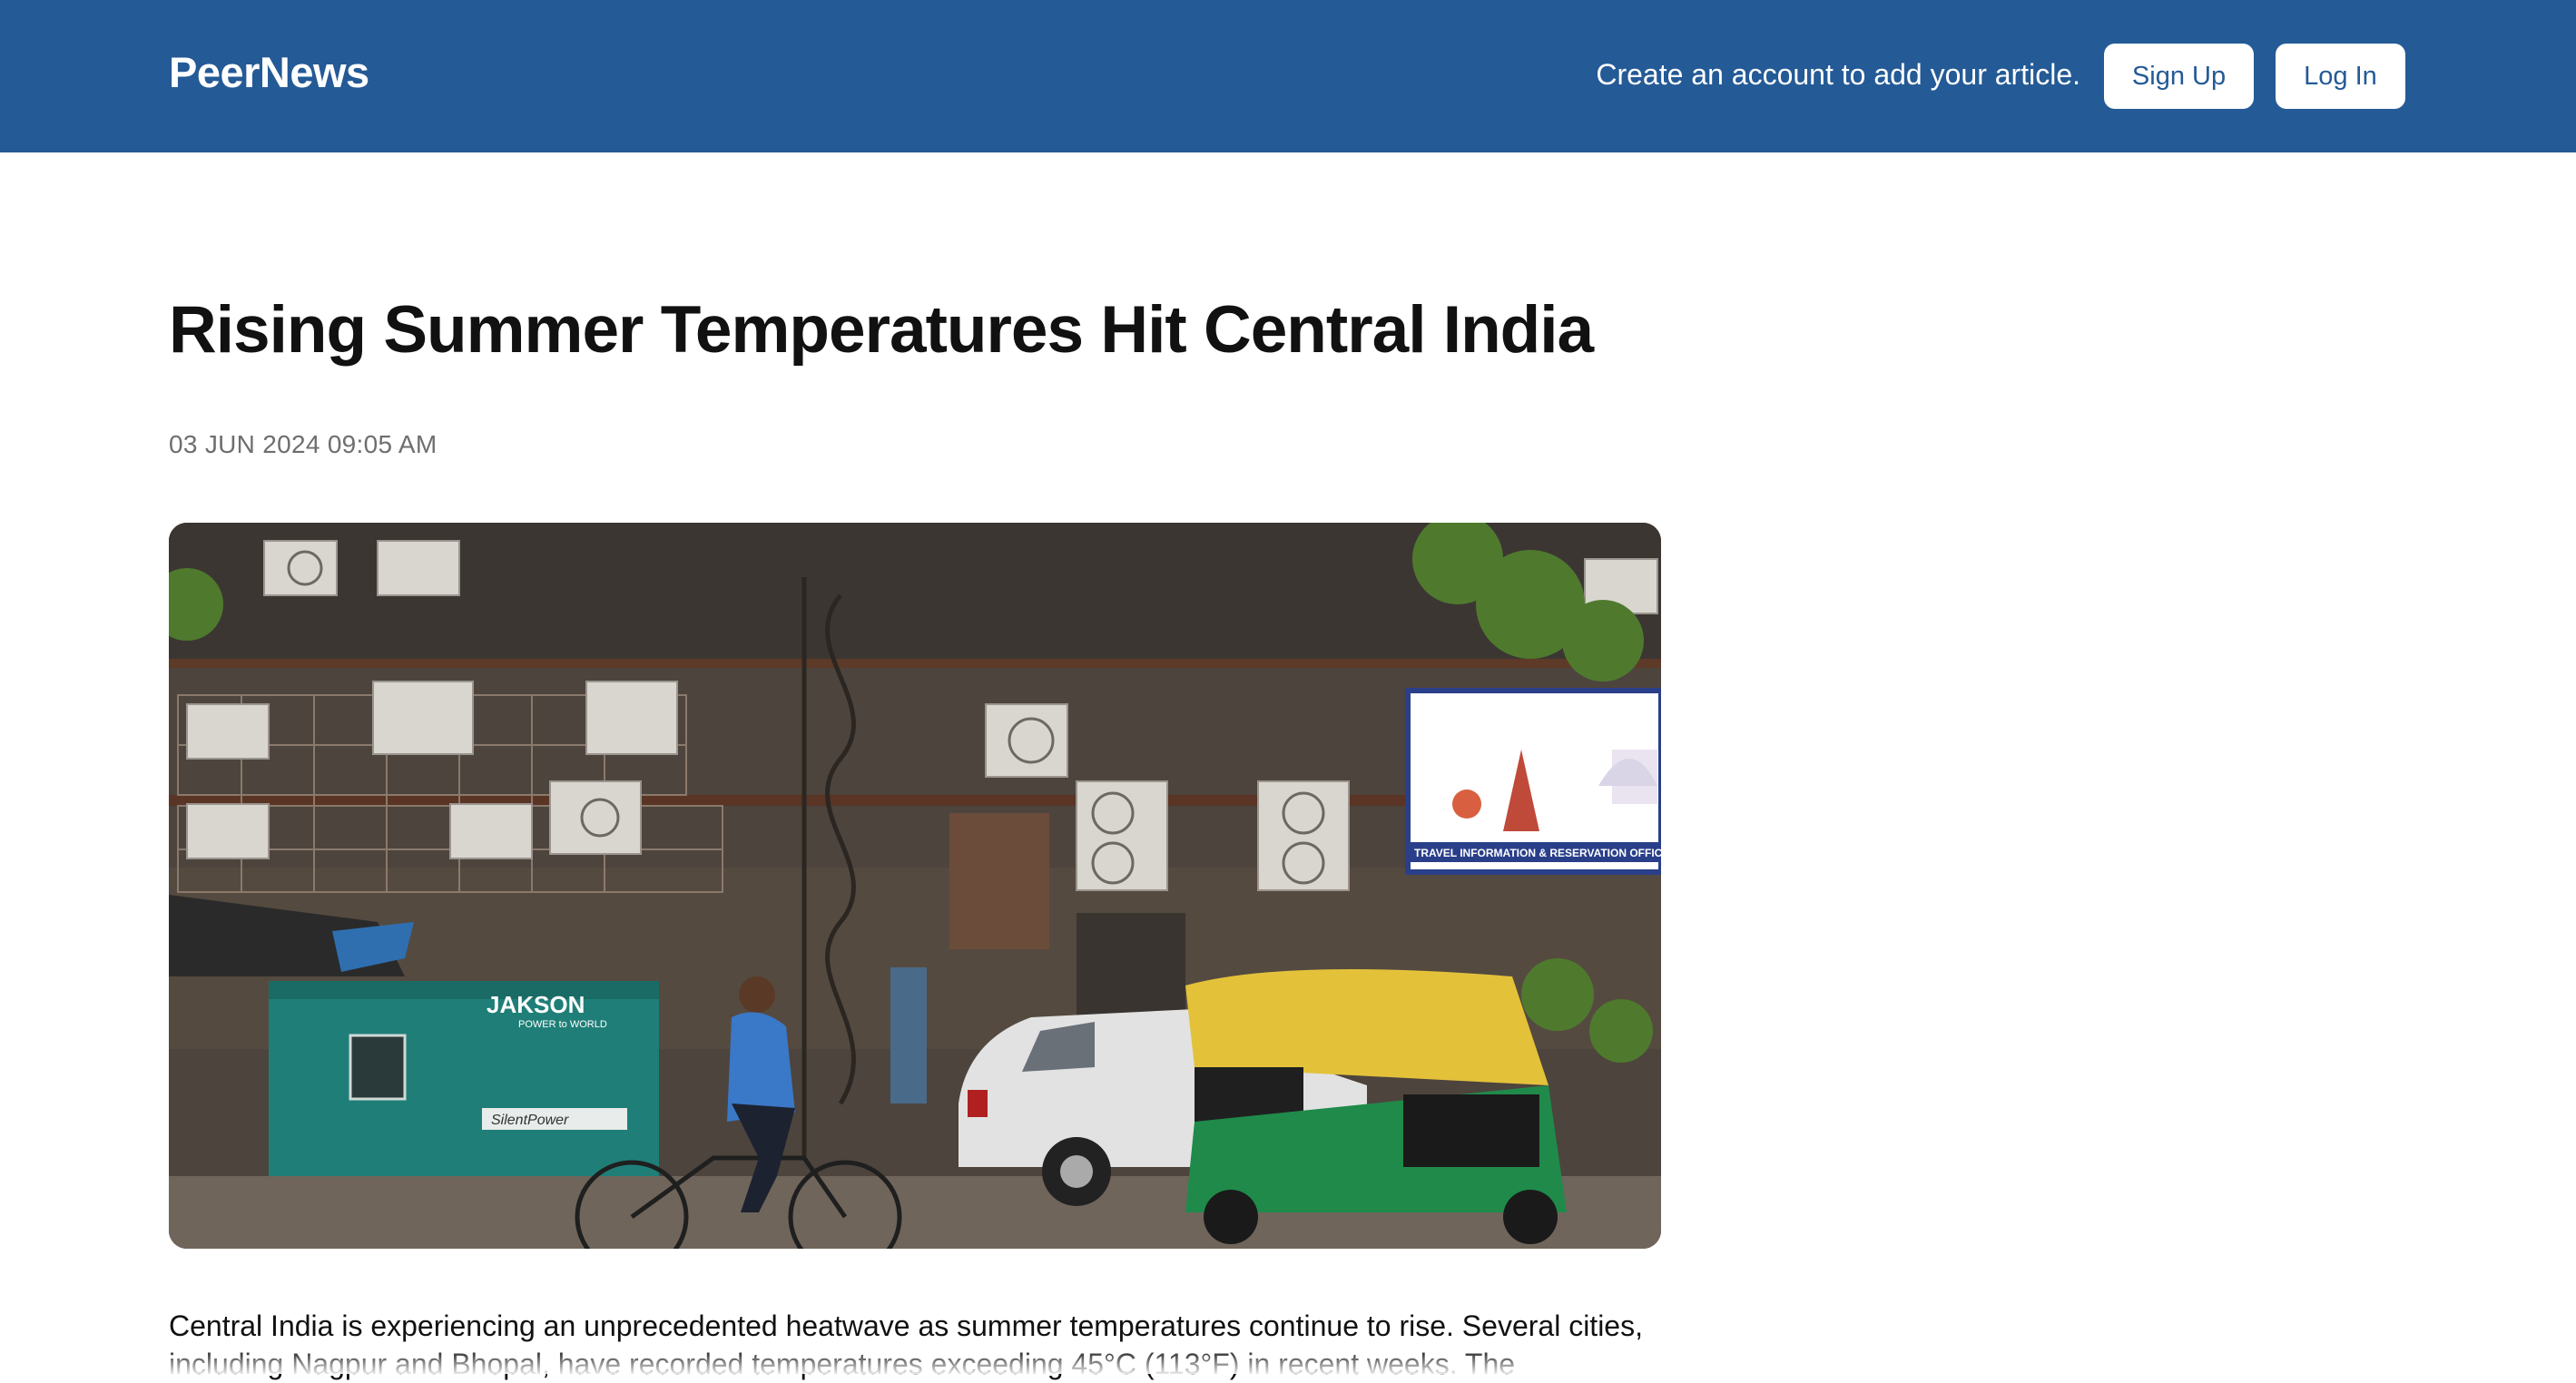 This screenshot has height=1383, width=2576. I want to click on generator-tagline: POWER to WORLD, so click(562, 1024).